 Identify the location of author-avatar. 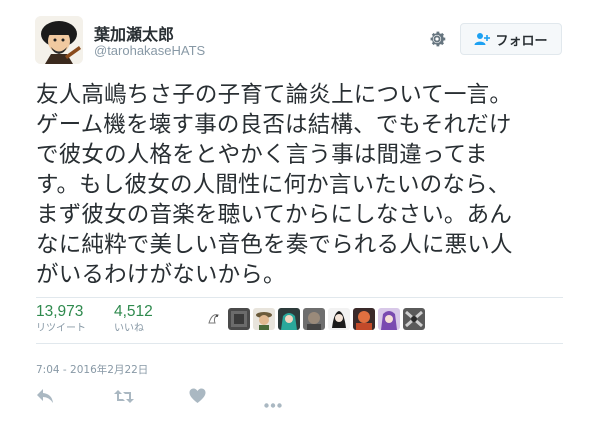
(59, 40).